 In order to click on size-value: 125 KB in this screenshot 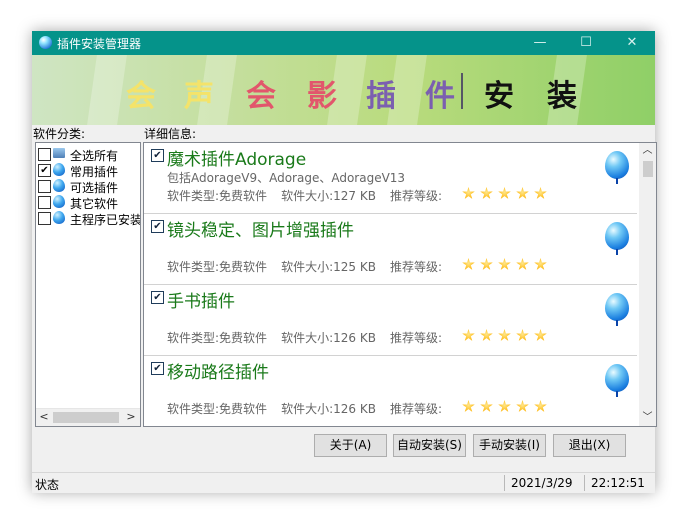, I will do `click(354, 267)`.